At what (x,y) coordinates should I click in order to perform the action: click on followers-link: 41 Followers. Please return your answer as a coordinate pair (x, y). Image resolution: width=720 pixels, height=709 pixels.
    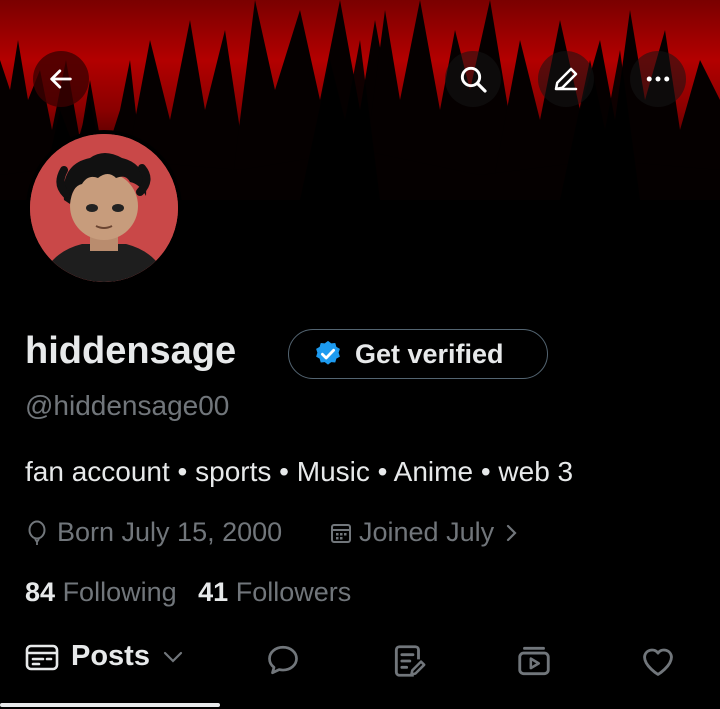
    Looking at the image, I should click on (274, 592).